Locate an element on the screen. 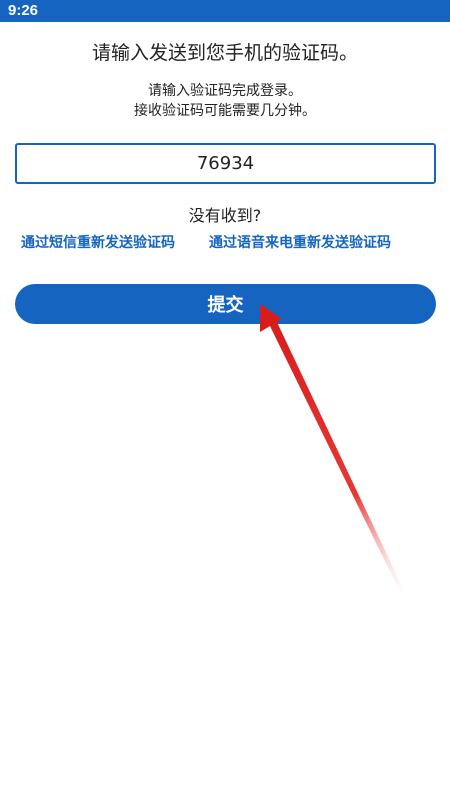 The image size is (450, 799). status-bar: 9:26 is located at coordinates (225, 11).